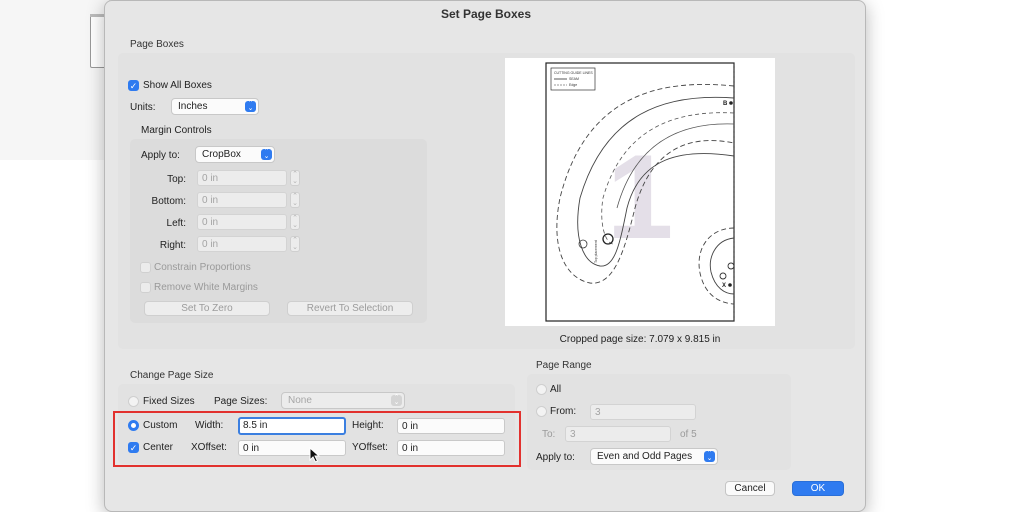 Image resolution: width=1024 pixels, height=512 pixels. I want to click on page-sizes-value: None, so click(300, 400).